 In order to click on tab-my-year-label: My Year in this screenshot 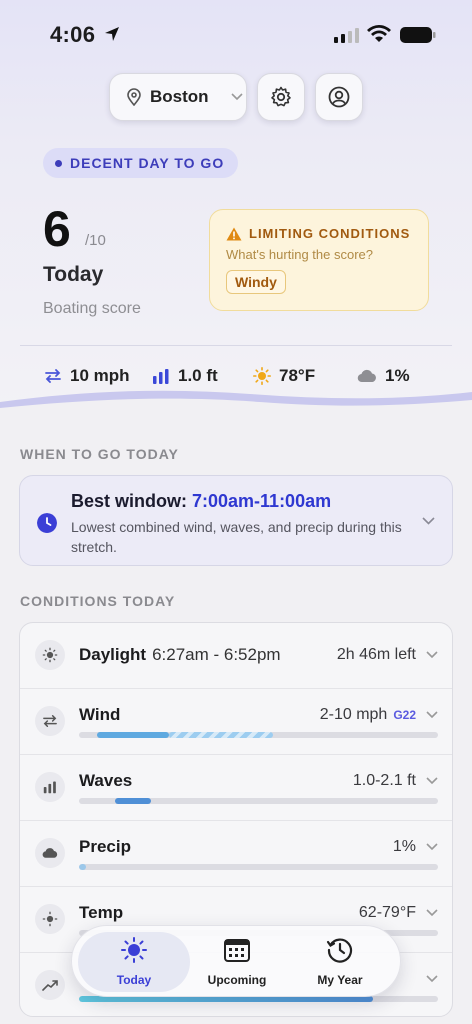, I will do `click(340, 980)`.